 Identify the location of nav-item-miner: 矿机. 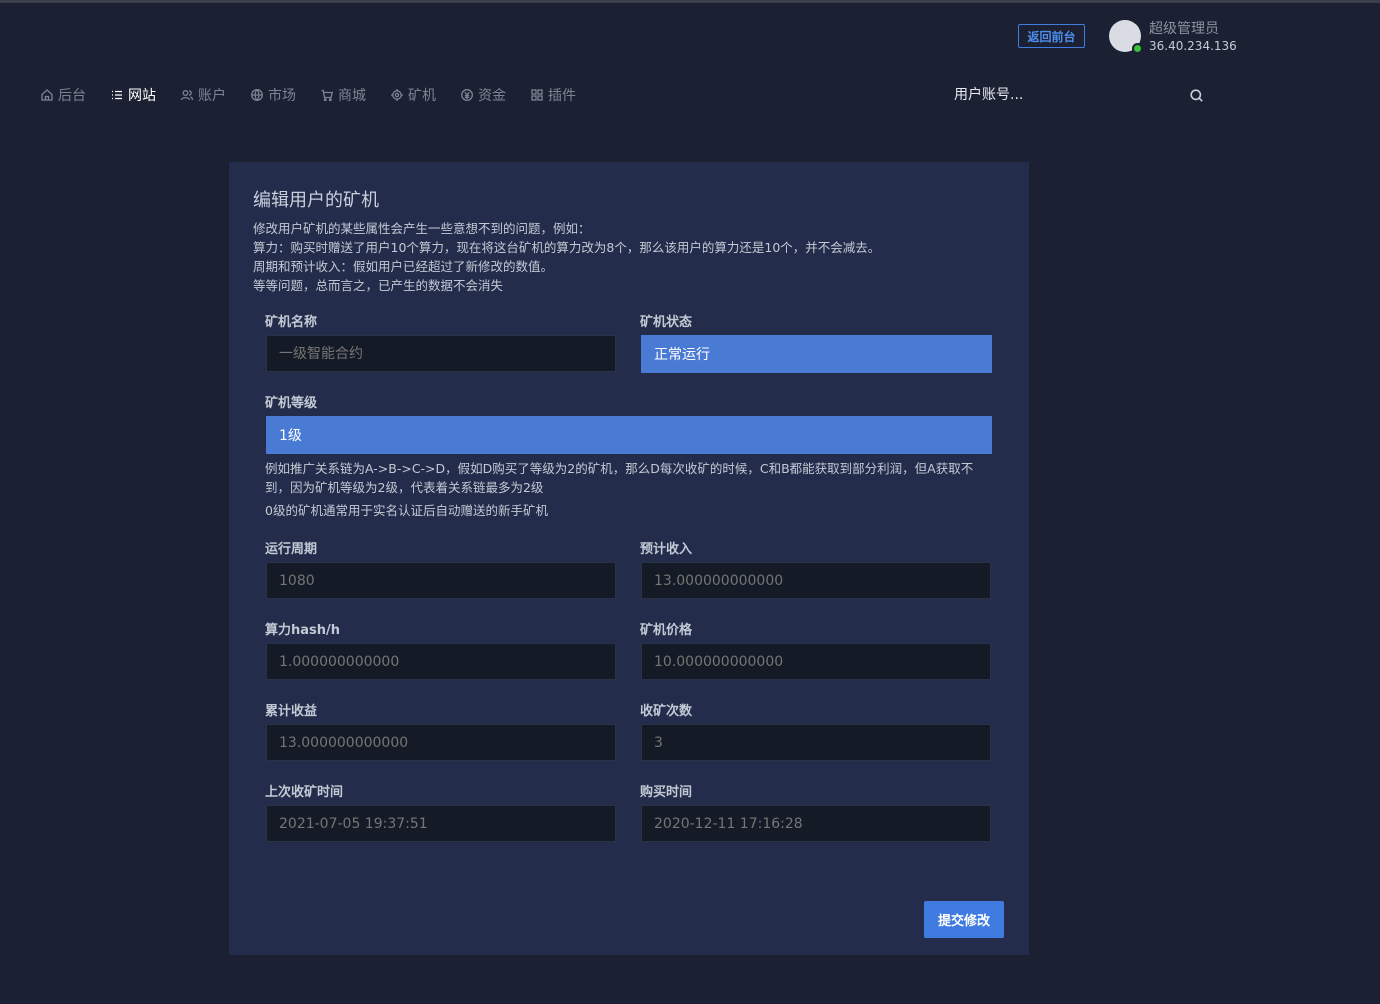
(413, 95).